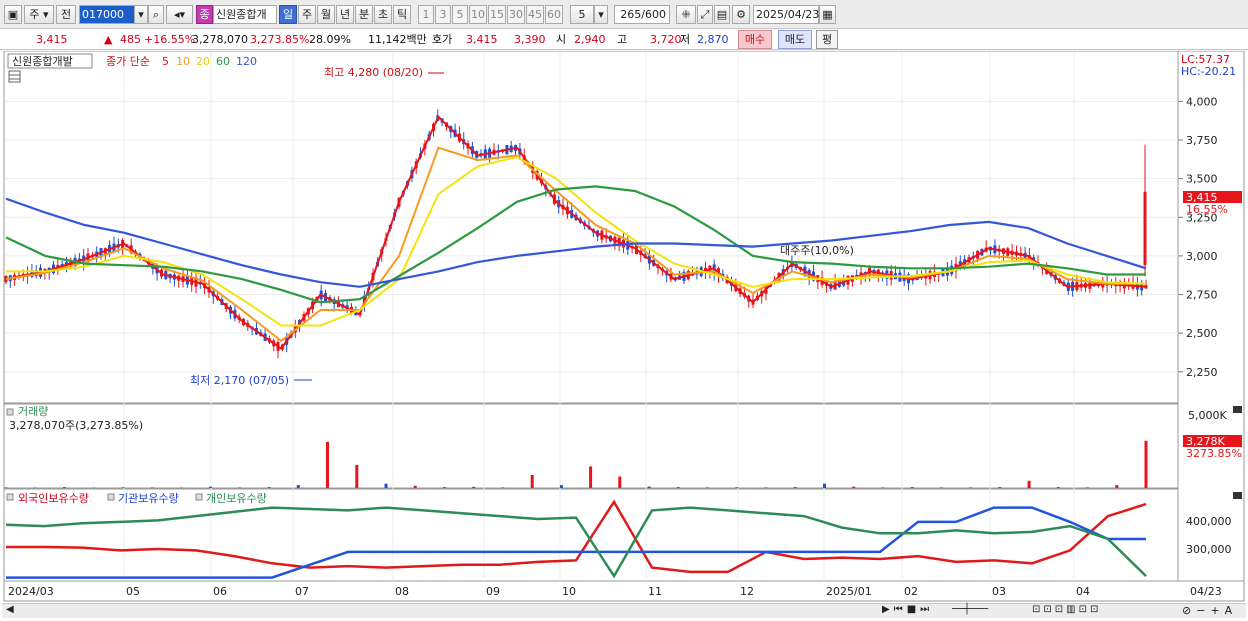 This screenshot has width=1248, height=621. Describe the element at coordinates (722, 14) in the screenshot. I see `save-icon: ▤` at that location.